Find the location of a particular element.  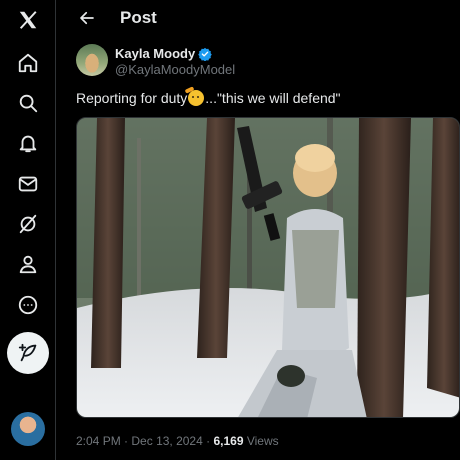

tweet-text-part-1: Reporting for duty is located at coordinates (132, 98).